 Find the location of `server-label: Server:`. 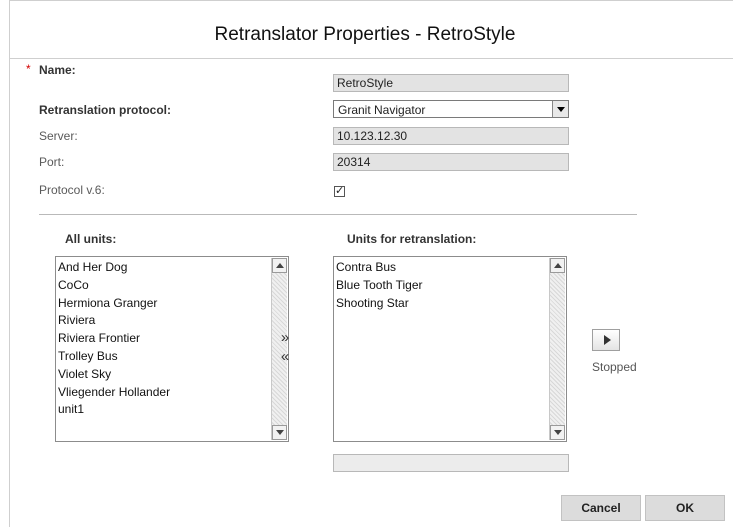

server-label: Server: is located at coordinates (58, 136).